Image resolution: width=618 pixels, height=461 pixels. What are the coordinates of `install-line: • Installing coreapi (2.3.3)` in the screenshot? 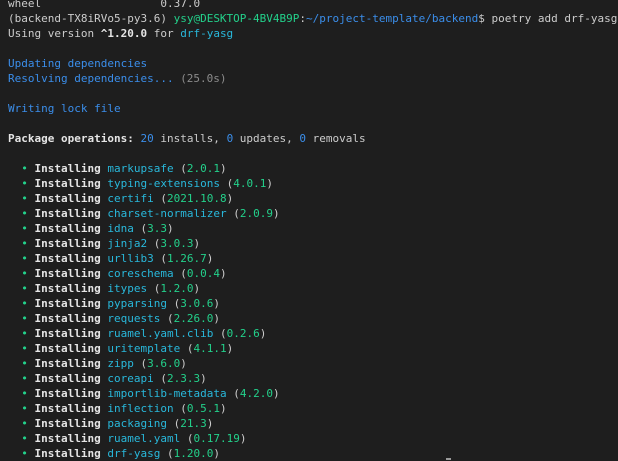 It's located at (114, 378).